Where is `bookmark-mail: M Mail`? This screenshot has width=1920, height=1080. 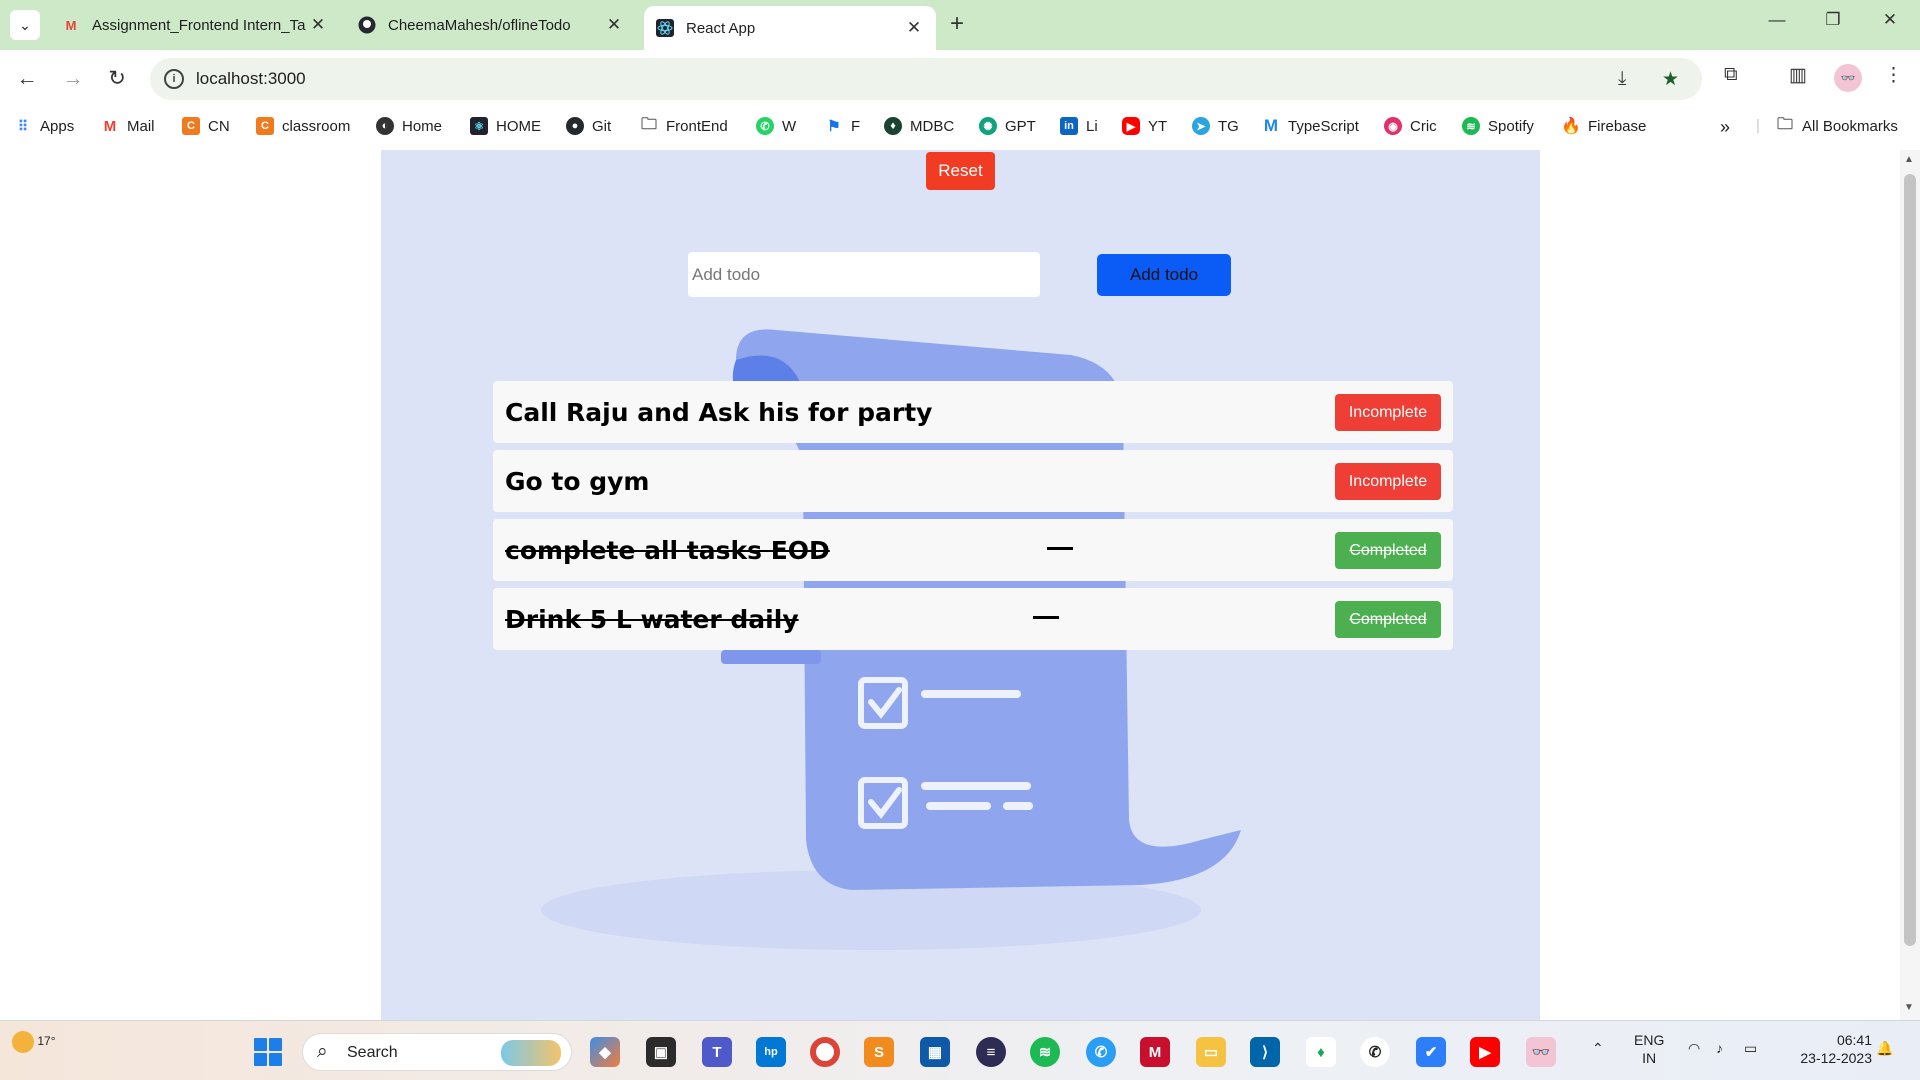
bookmark-mail: M Mail is located at coordinates (128, 126).